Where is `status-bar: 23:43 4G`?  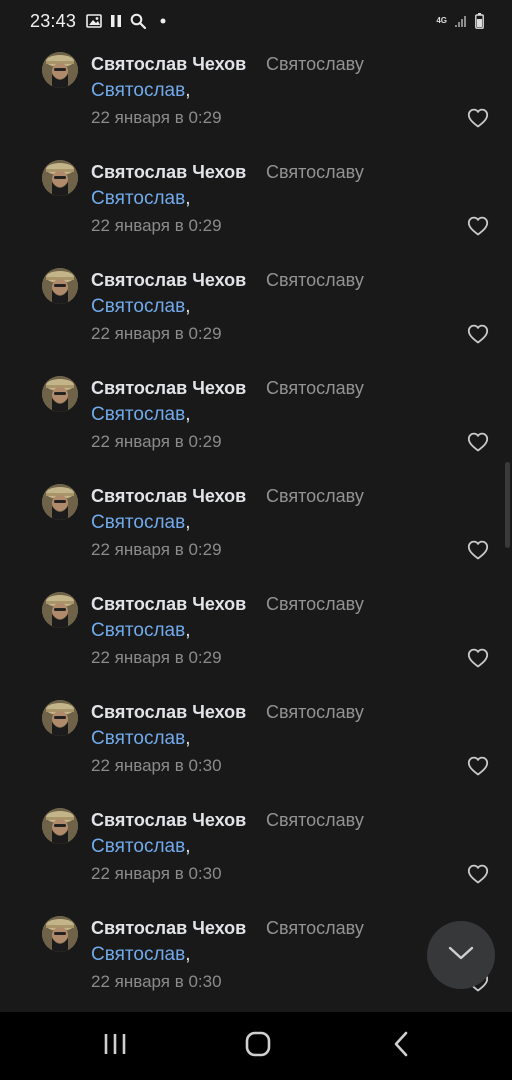
status-bar: 23:43 4G is located at coordinates (256, 21).